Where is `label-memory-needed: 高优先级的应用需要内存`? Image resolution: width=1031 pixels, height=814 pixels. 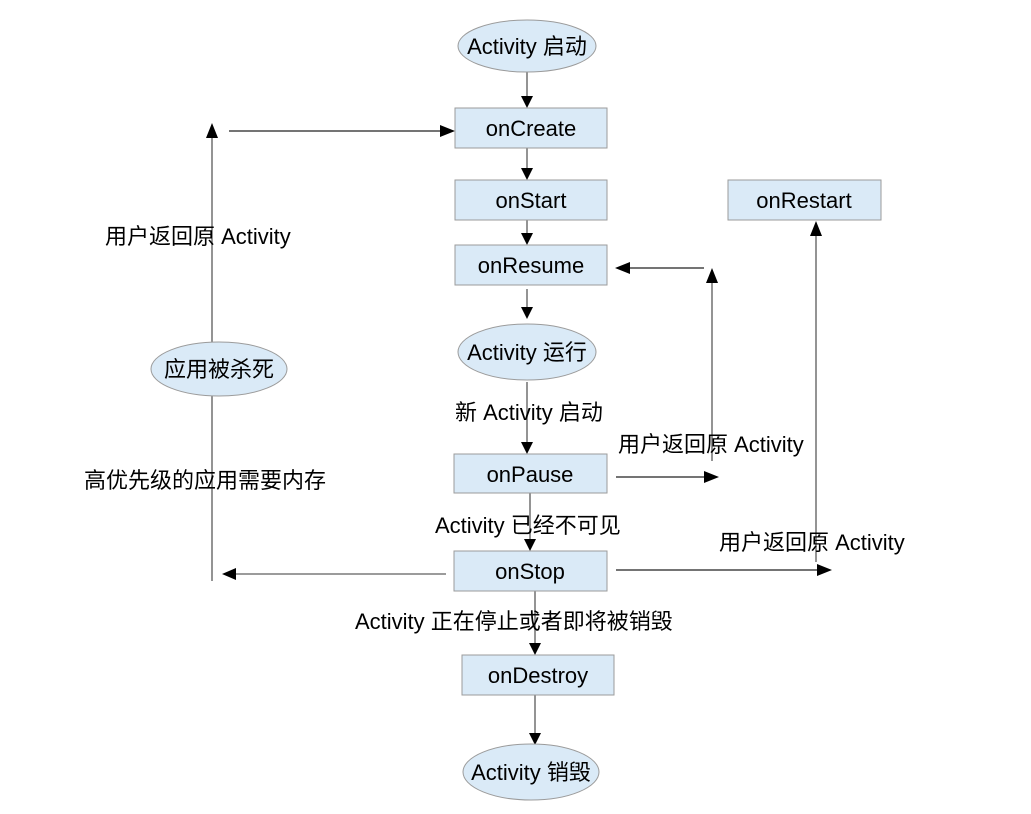 label-memory-needed: 高优先级的应用需要内存 is located at coordinates (205, 480).